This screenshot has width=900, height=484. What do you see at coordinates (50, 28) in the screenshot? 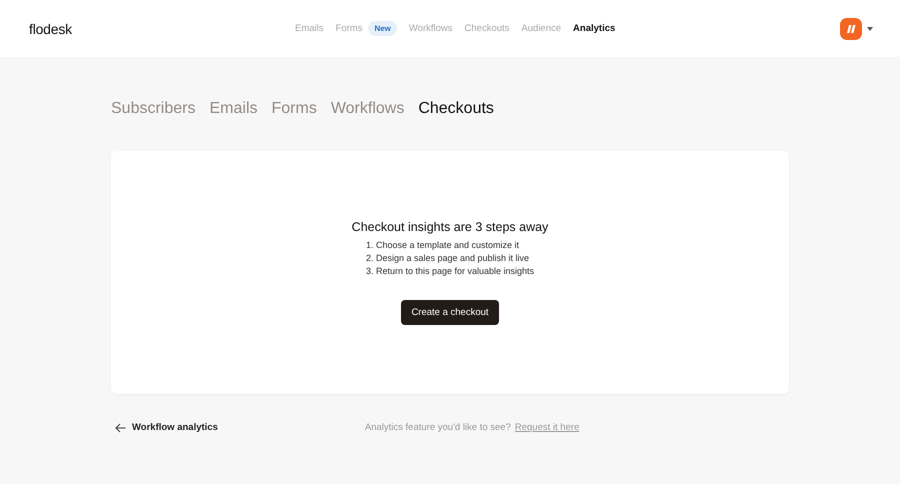
I see `brand-logo: flodesk` at bounding box center [50, 28].